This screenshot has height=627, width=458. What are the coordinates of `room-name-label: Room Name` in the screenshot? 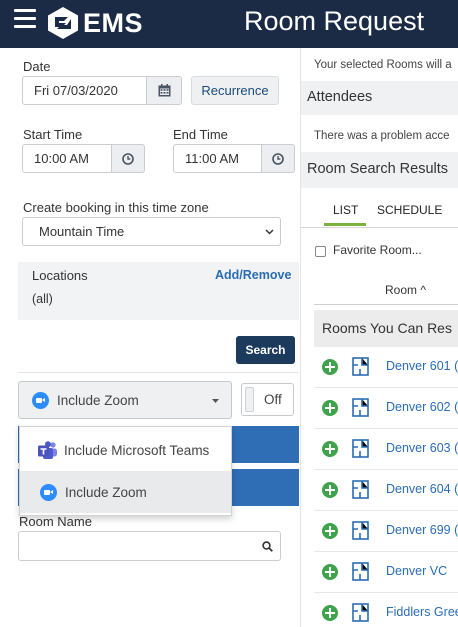 It's located at (55, 521).